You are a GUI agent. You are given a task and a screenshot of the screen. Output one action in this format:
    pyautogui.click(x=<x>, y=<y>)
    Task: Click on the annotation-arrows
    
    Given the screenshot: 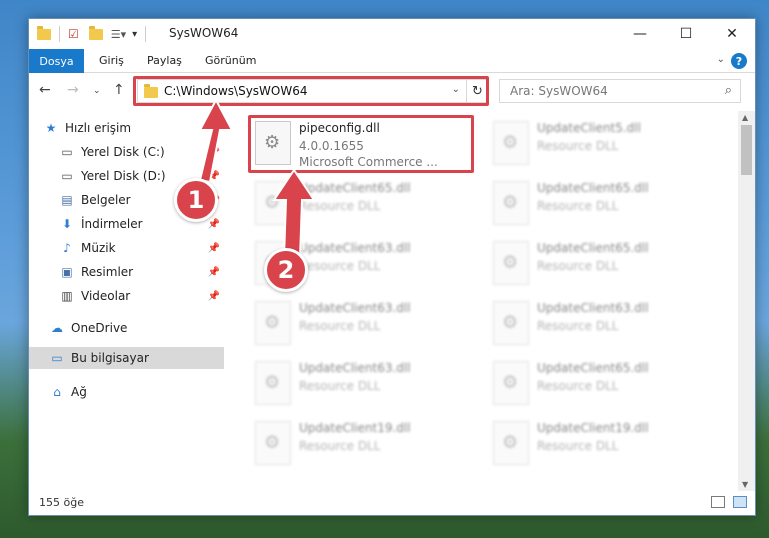 What is the action you would take?
    pyautogui.click(x=257, y=178)
    